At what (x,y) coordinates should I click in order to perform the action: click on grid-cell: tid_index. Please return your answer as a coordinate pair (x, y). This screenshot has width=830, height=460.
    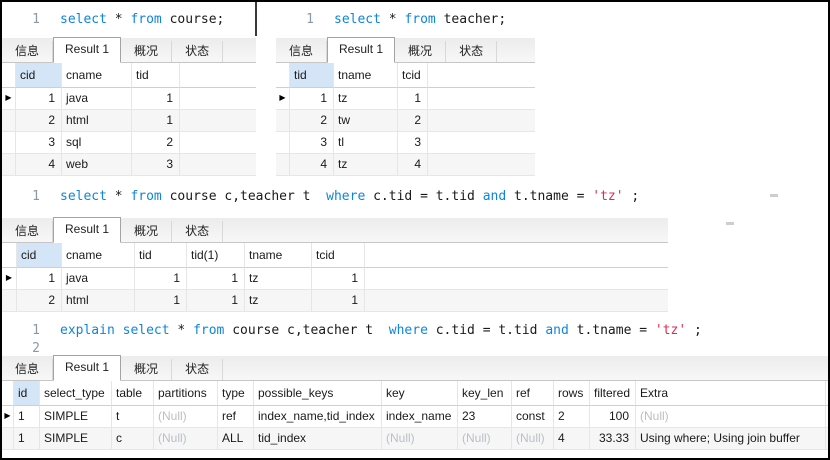
    Looking at the image, I should click on (318, 439).